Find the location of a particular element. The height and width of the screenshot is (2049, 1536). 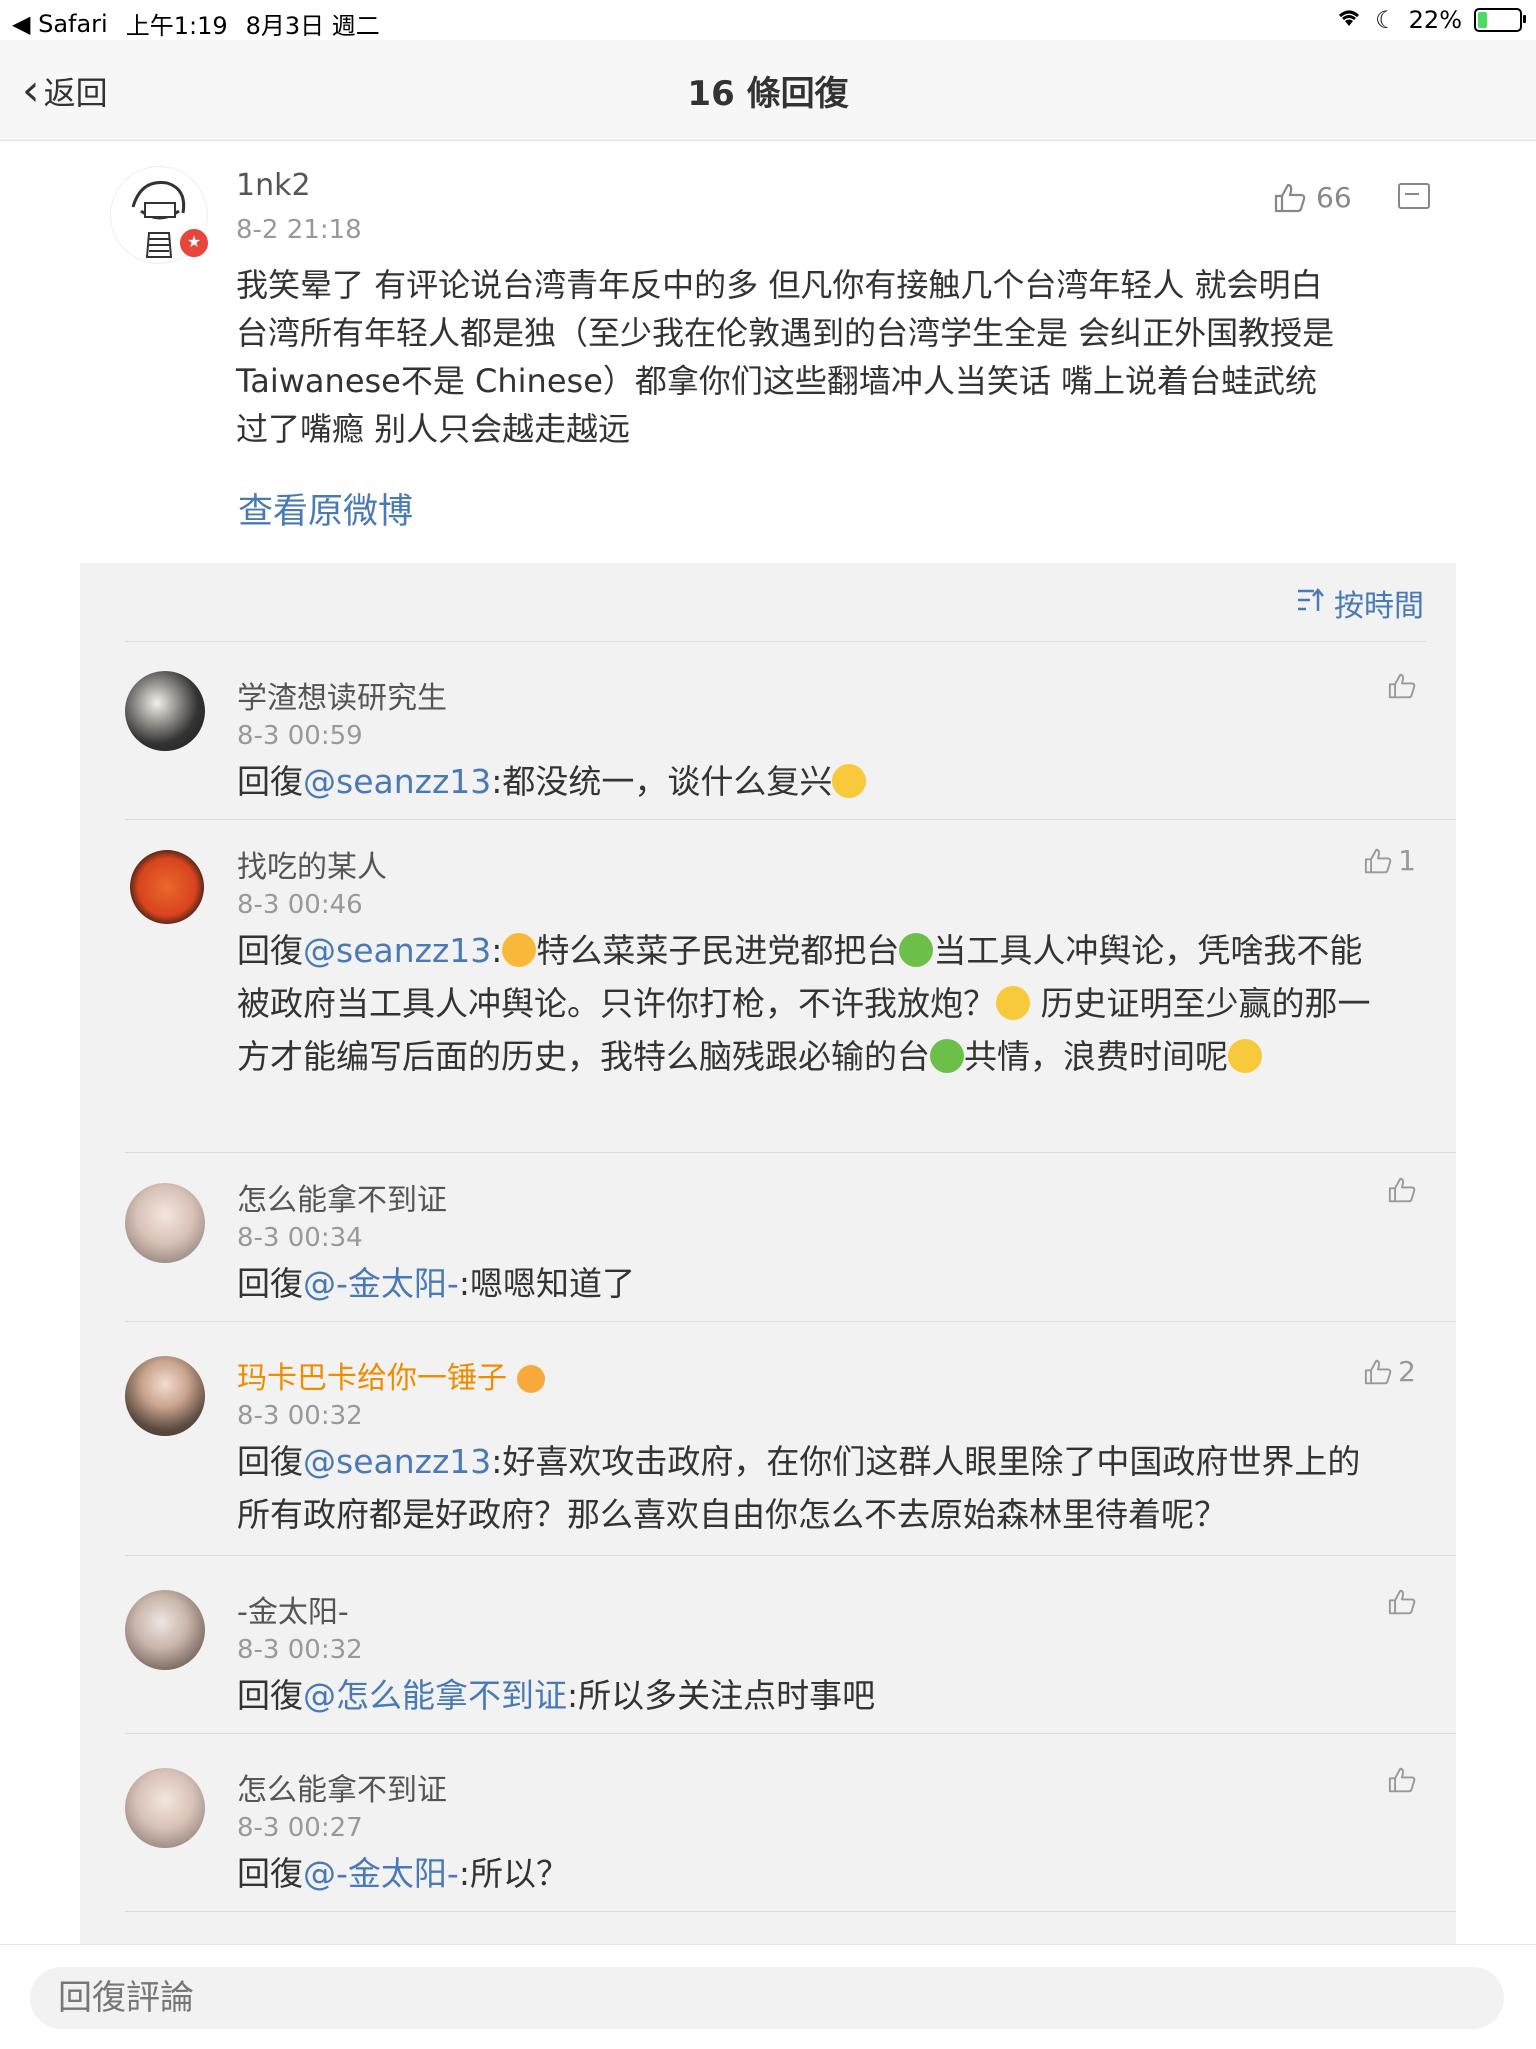

sort-by-time-button: 按時間 is located at coordinates (1360, 603).